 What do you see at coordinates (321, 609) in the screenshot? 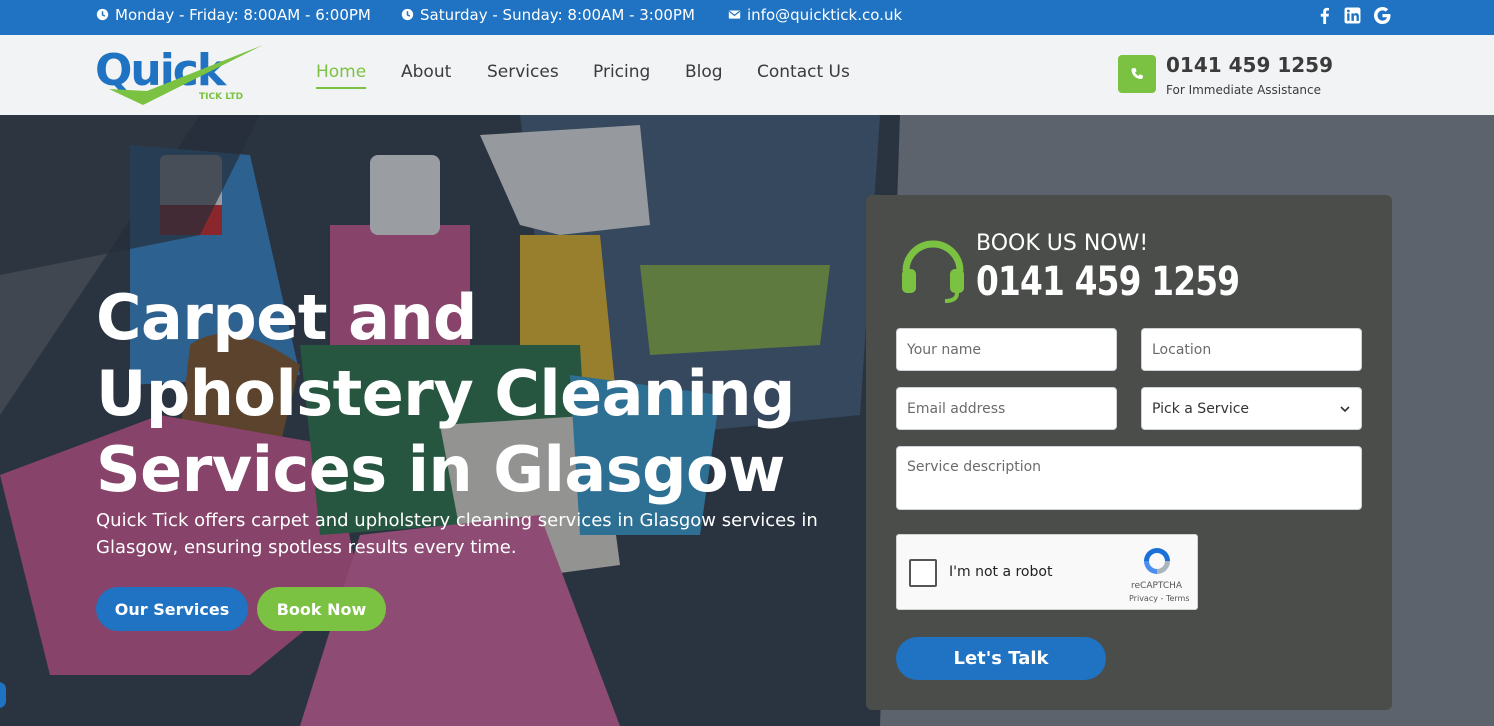
I see `book-now-button: Book Now` at bounding box center [321, 609].